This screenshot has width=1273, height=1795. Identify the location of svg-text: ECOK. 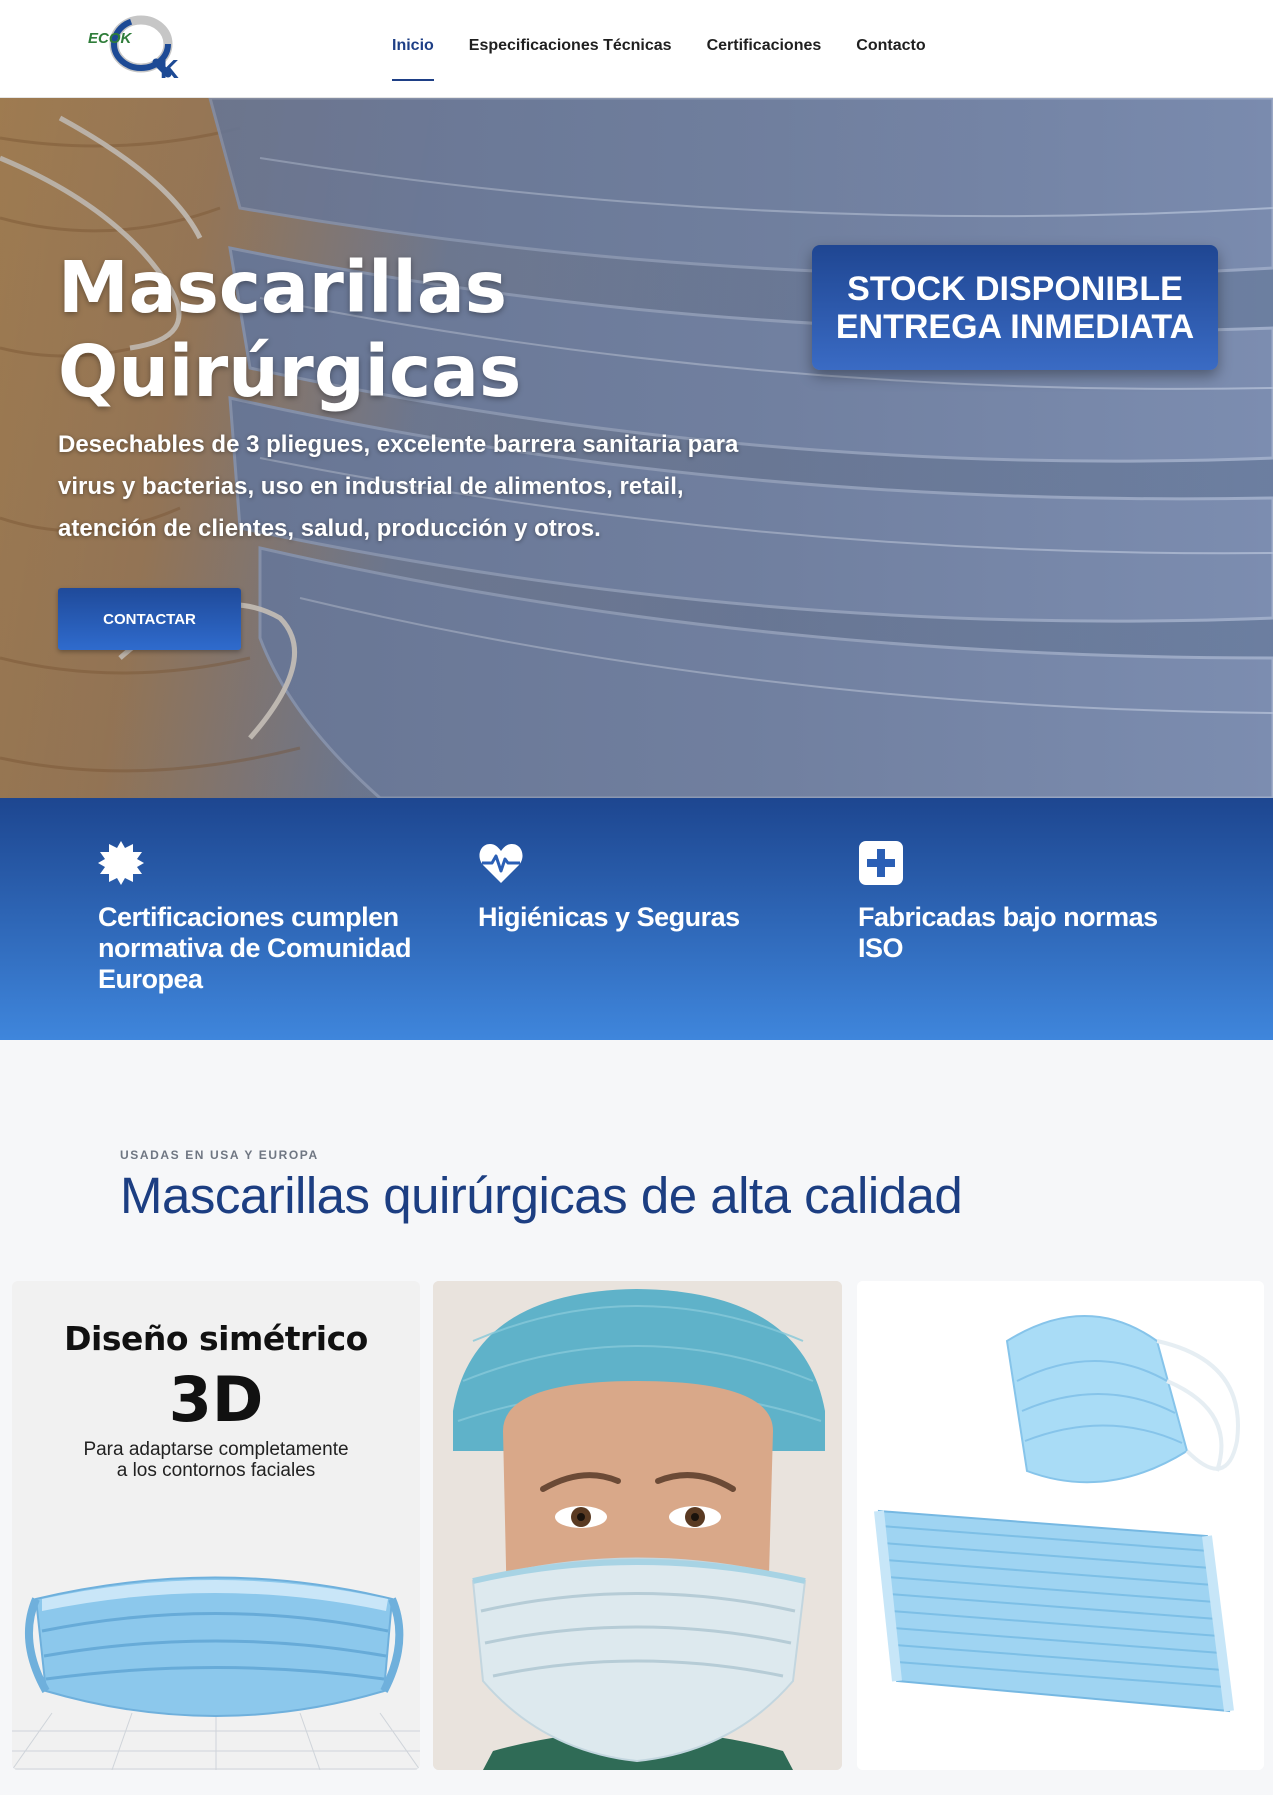
(110, 38).